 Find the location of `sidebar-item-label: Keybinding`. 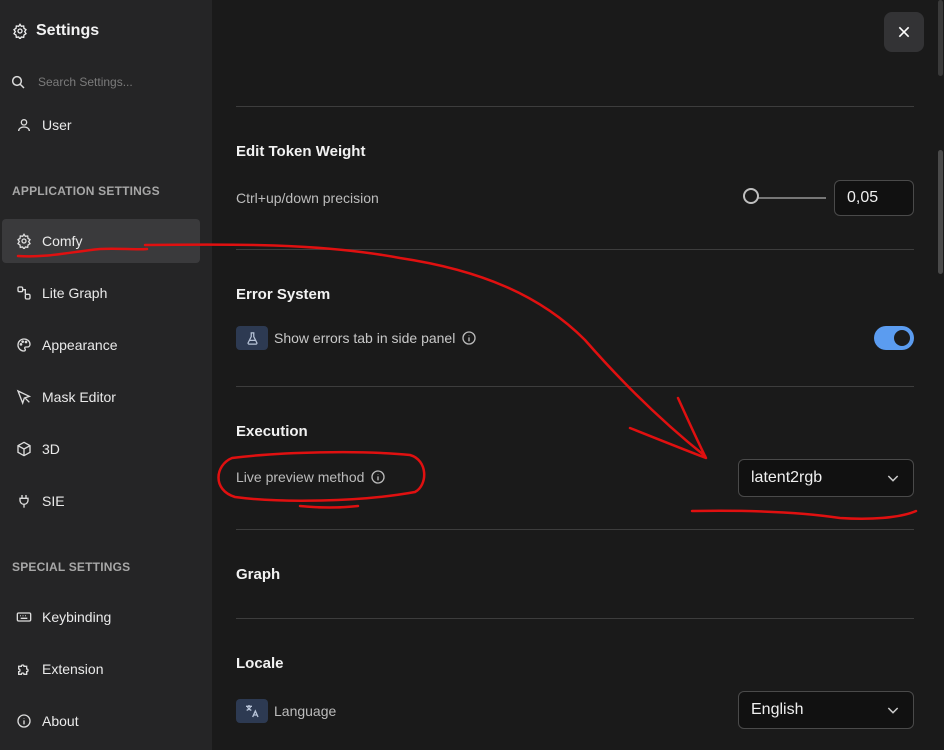

sidebar-item-label: Keybinding is located at coordinates (77, 617).